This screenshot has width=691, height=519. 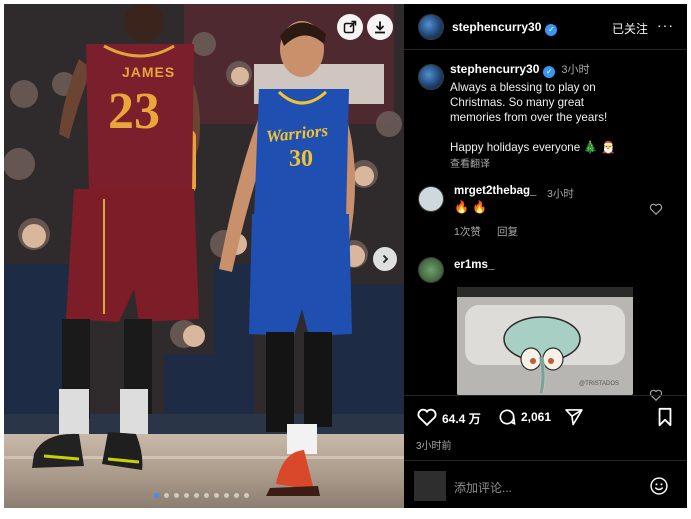 I want to click on caption-line: Christmas. So many great, so click(x=517, y=102).